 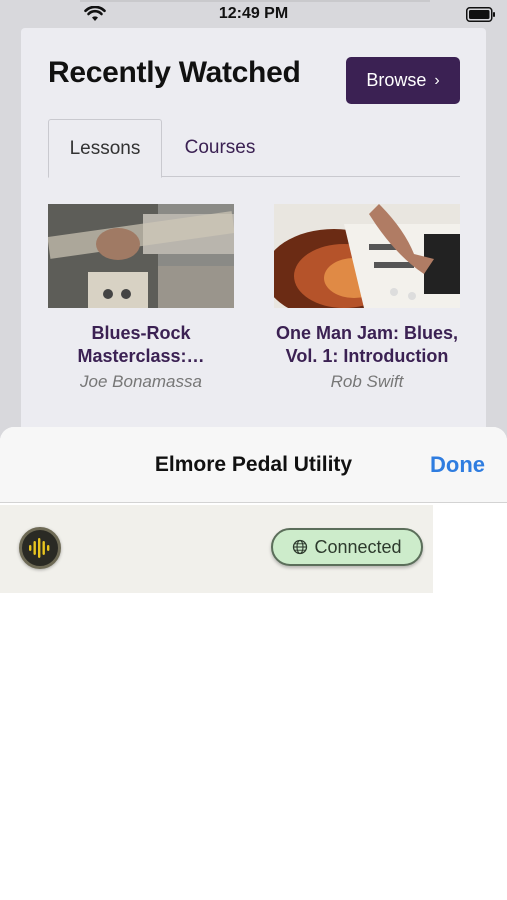 I want to click on lesson-author: Rob Swift, so click(x=367, y=381).